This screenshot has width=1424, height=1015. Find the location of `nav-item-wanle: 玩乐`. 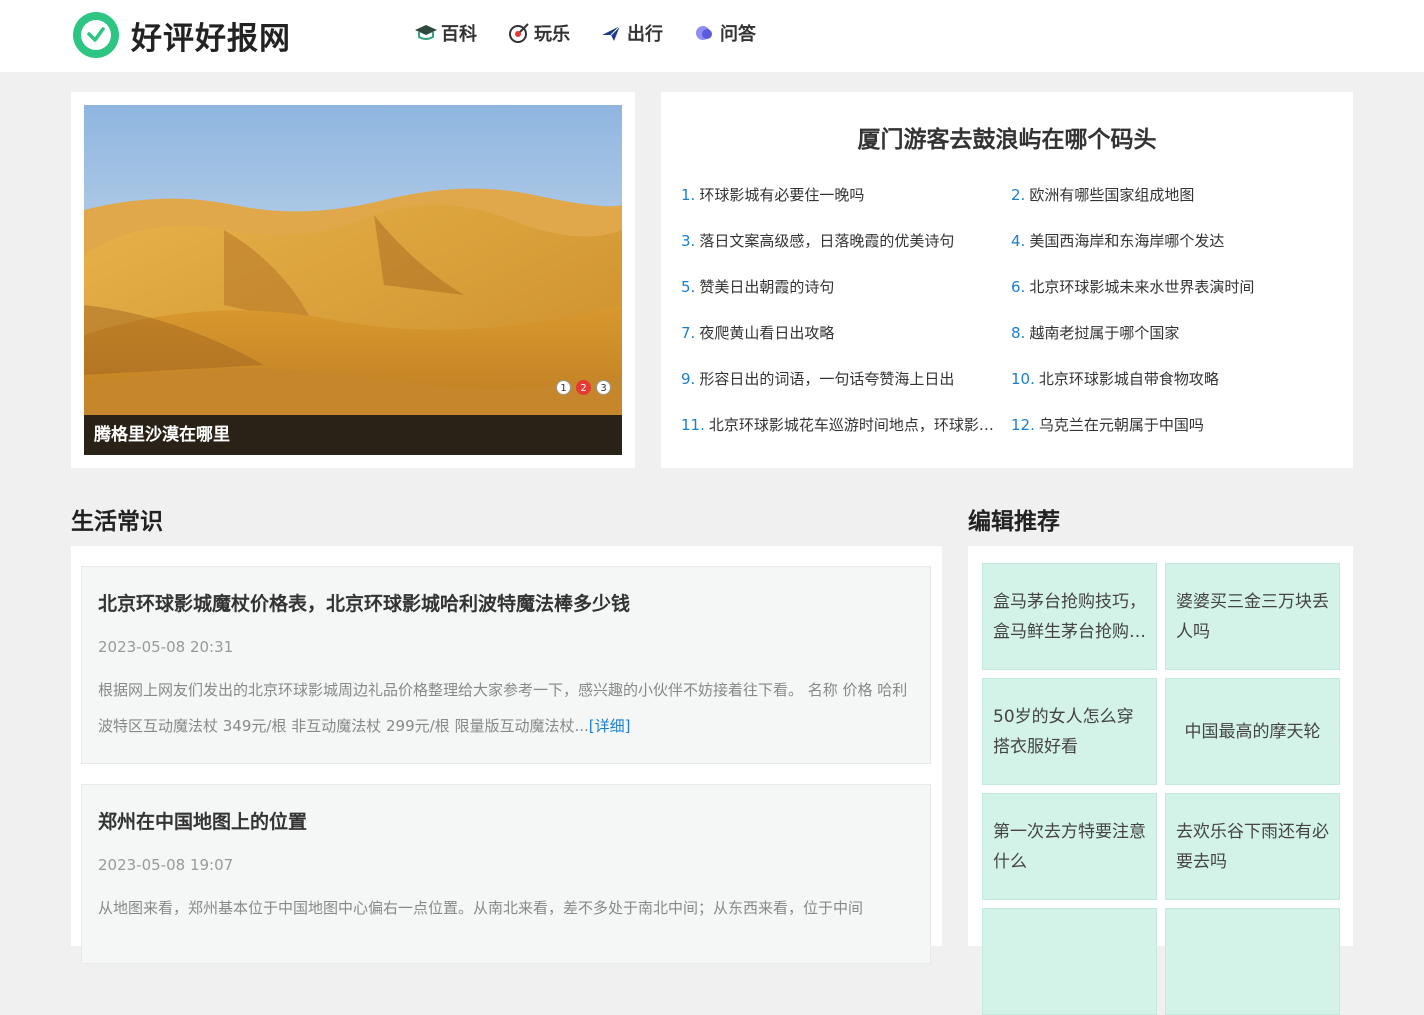

nav-item-wanle: 玩乐 is located at coordinates (538, 33).